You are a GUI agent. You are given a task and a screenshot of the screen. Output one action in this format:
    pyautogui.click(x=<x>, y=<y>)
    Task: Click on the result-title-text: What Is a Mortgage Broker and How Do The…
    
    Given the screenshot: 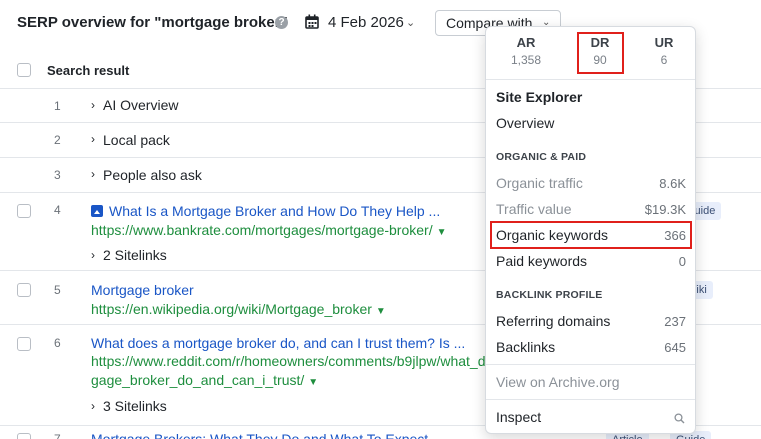 What is the action you would take?
    pyautogui.click(x=274, y=211)
    